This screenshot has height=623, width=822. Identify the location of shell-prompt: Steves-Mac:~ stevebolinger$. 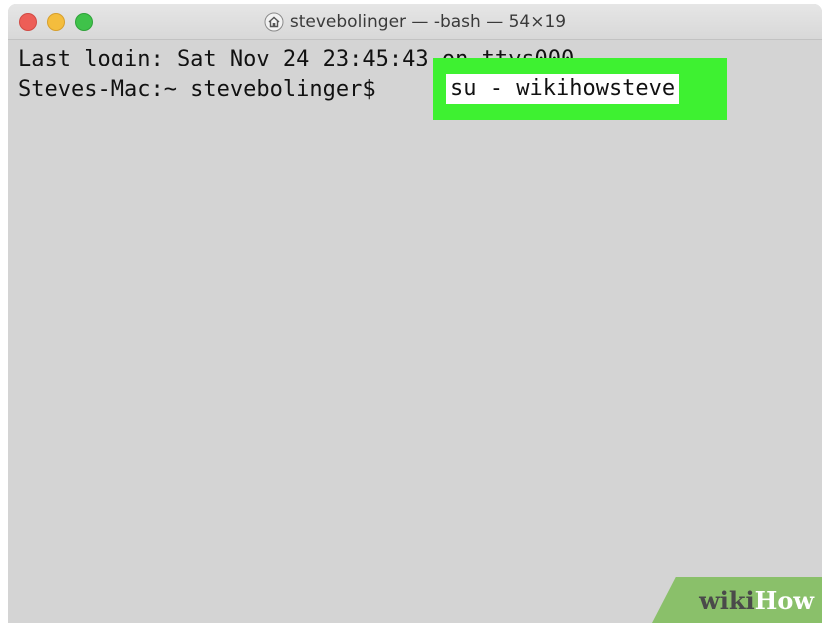
(203, 89).